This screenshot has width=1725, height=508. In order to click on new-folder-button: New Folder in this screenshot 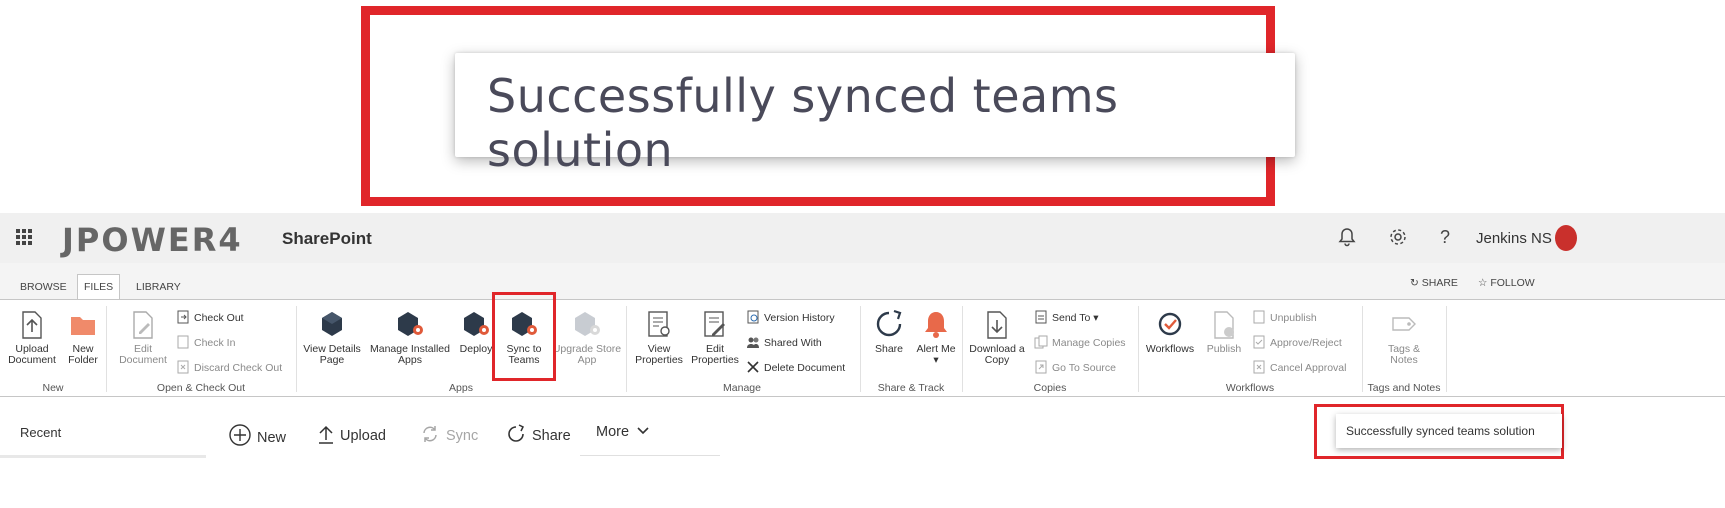, I will do `click(83, 337)`.